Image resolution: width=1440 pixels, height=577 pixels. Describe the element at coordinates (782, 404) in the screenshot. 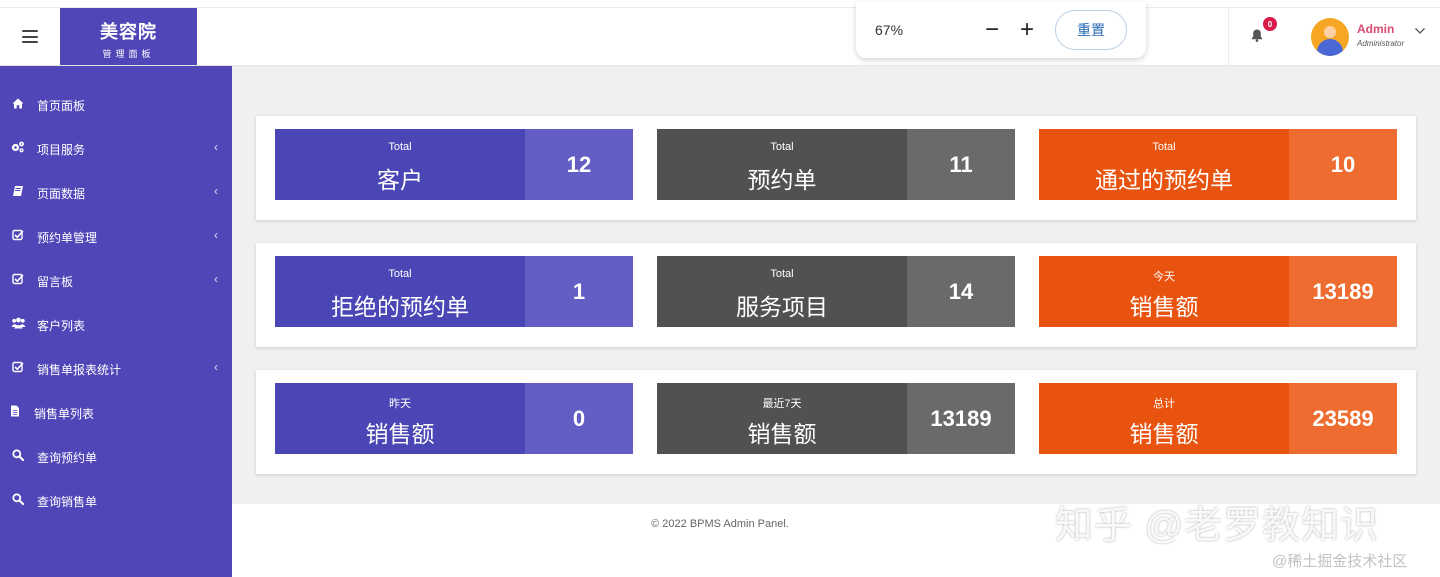

I see `stat-label: 最近7天` at that location.